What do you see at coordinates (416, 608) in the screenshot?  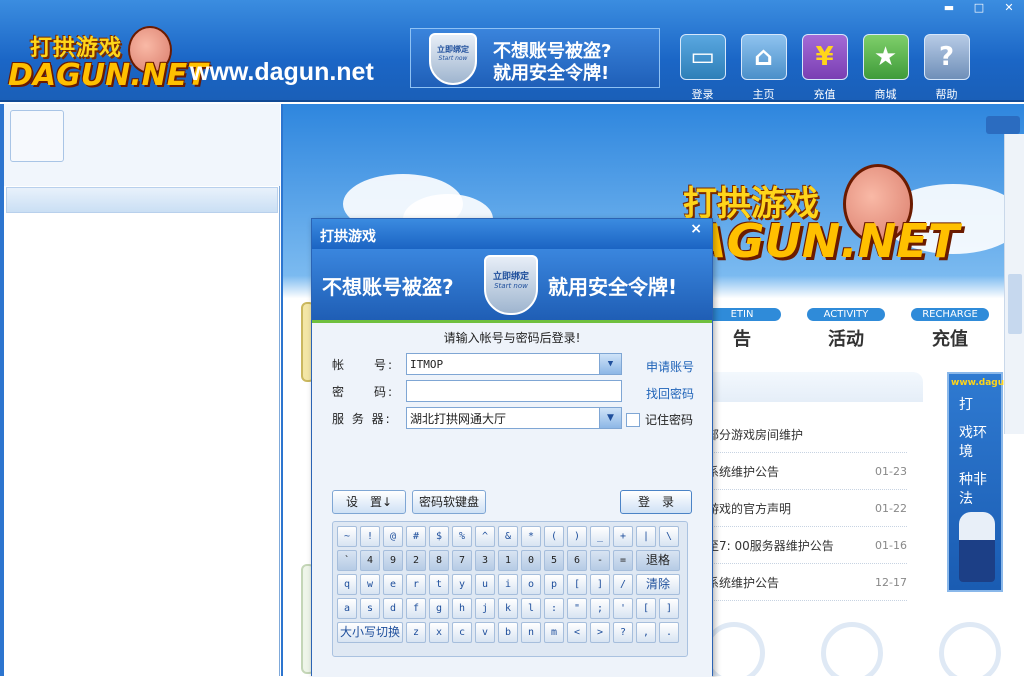 I see `keyboard-key: f` at bounding box center [416, 608].